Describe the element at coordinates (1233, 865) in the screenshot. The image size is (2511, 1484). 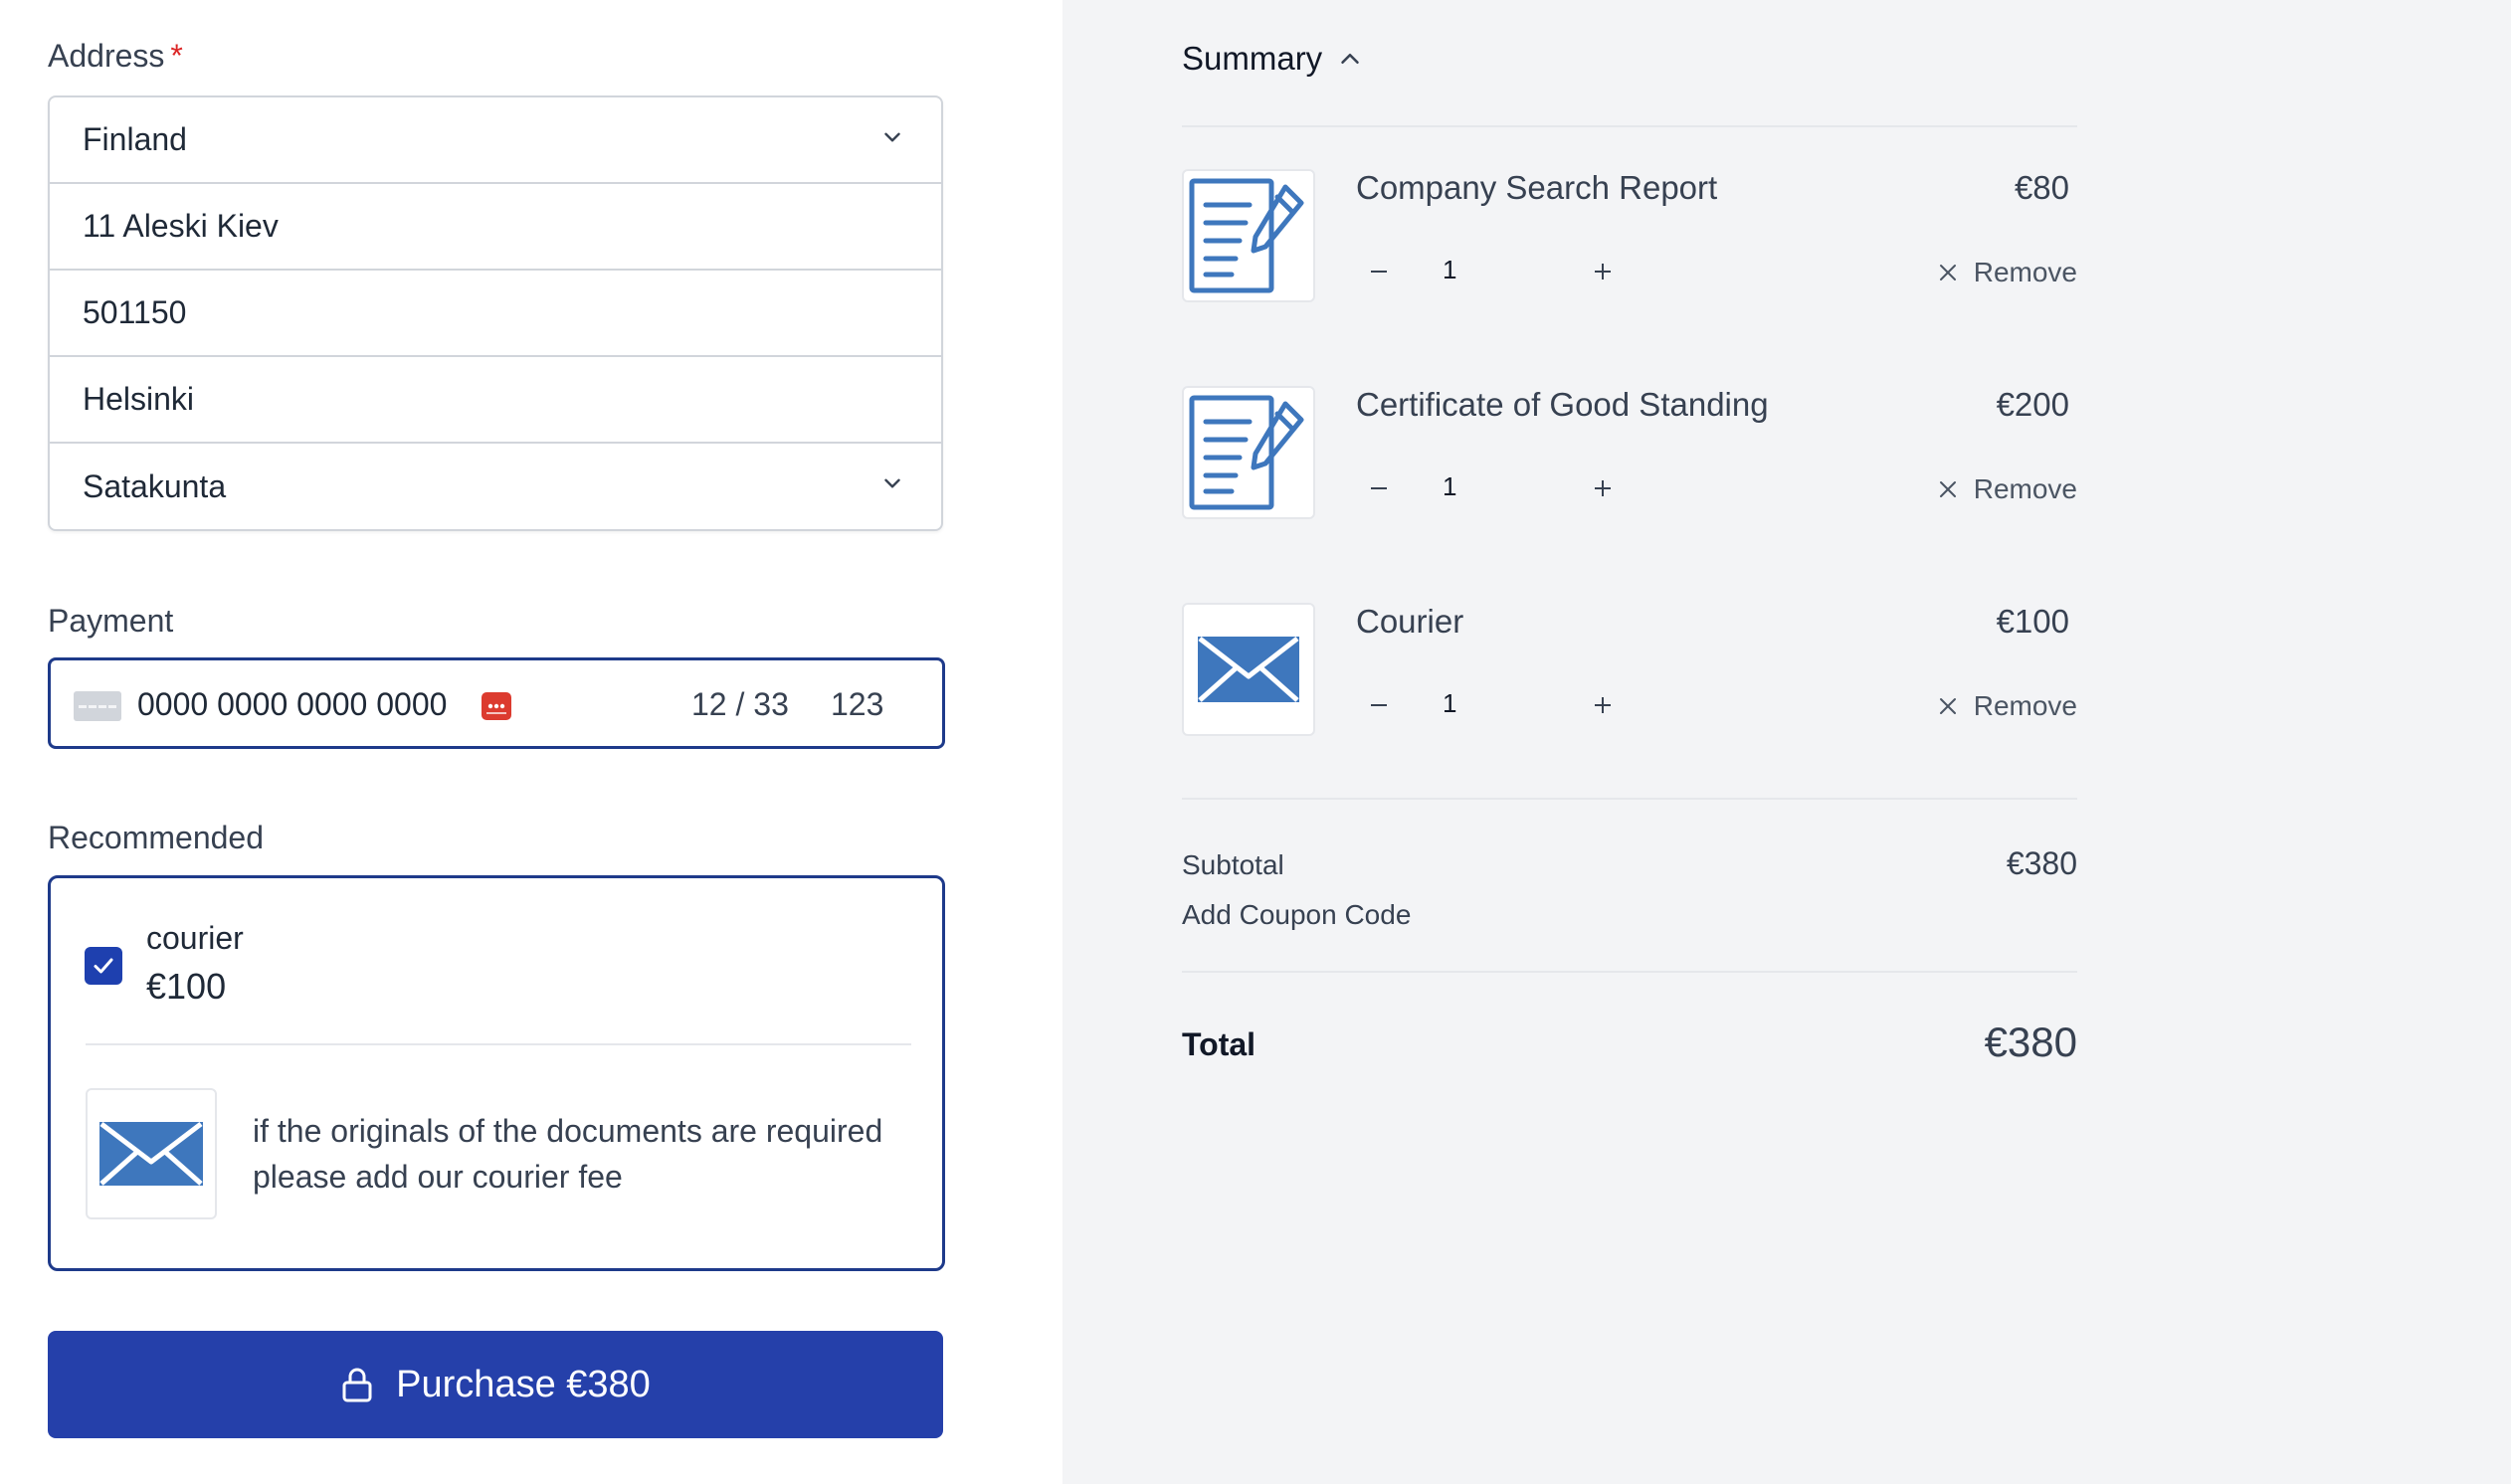
I see `subtotal-label: Subtotal` at that location.